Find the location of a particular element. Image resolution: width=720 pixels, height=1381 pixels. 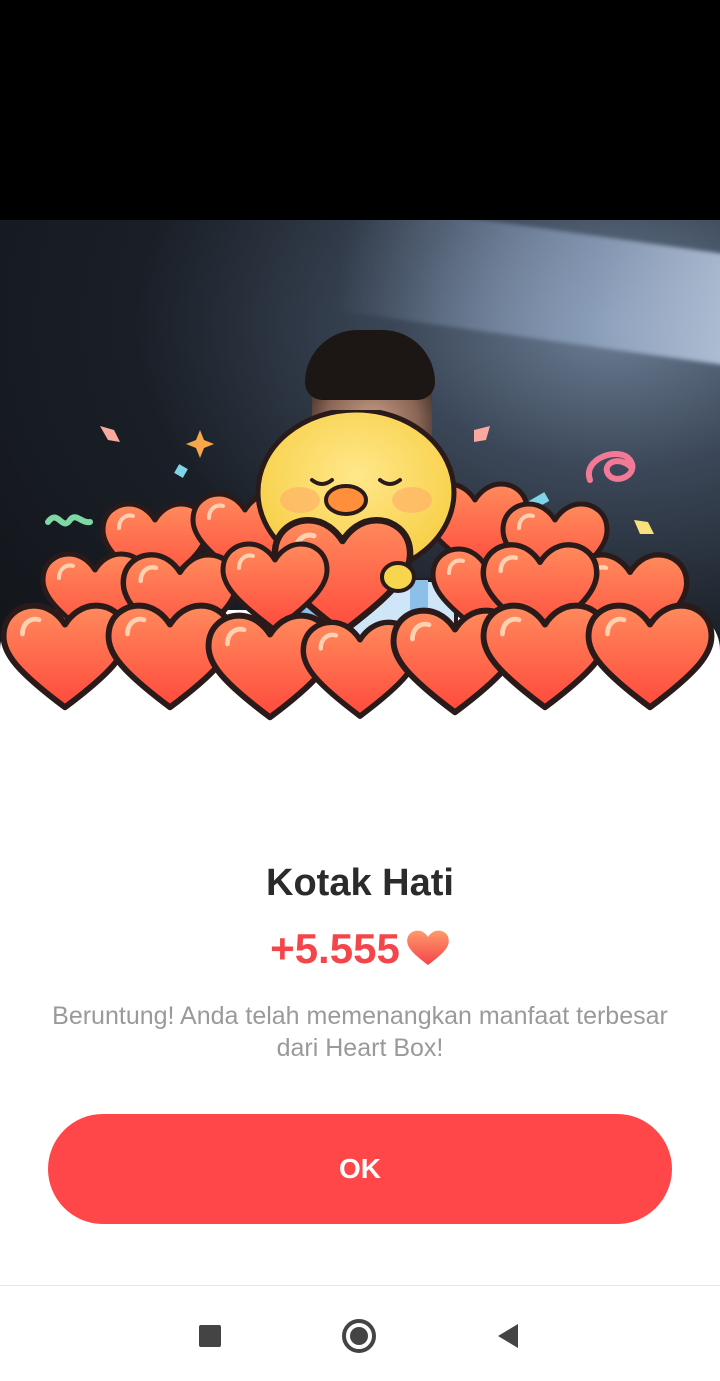

back-icon is located at coordinates (508, 1336).